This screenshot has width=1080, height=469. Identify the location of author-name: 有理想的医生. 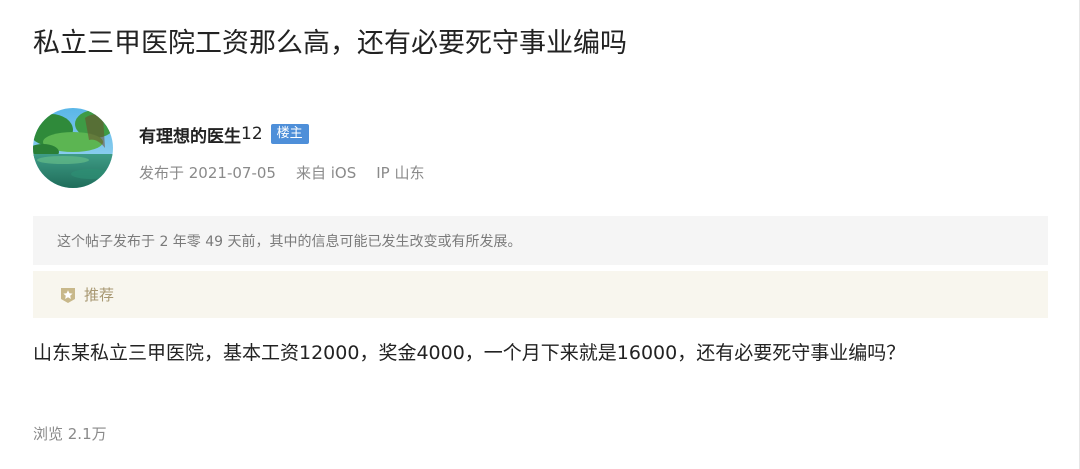
(190, 134).